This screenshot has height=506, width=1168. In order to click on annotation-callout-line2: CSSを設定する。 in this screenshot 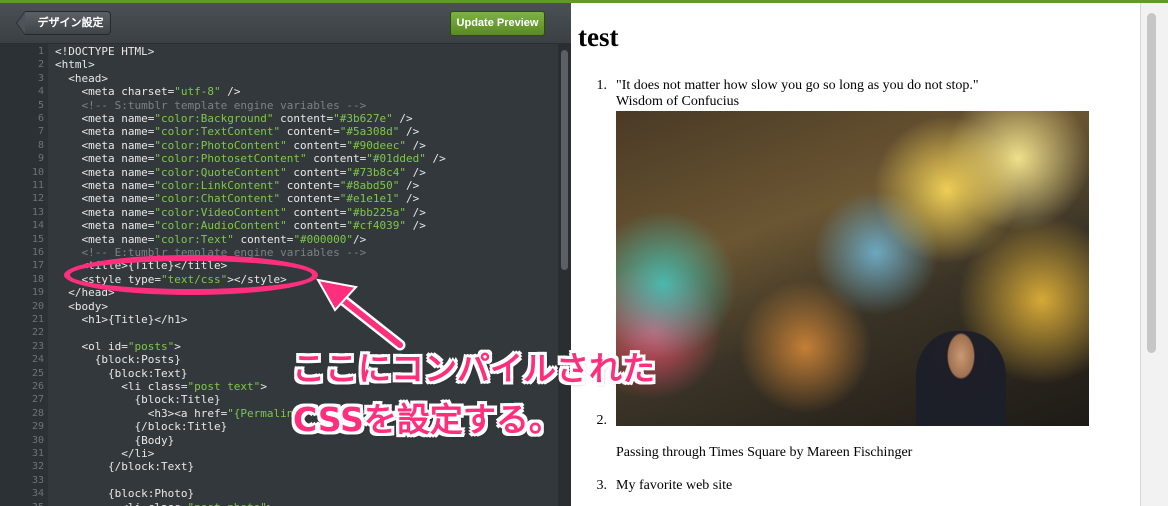, I will do `click(427, 419)`.